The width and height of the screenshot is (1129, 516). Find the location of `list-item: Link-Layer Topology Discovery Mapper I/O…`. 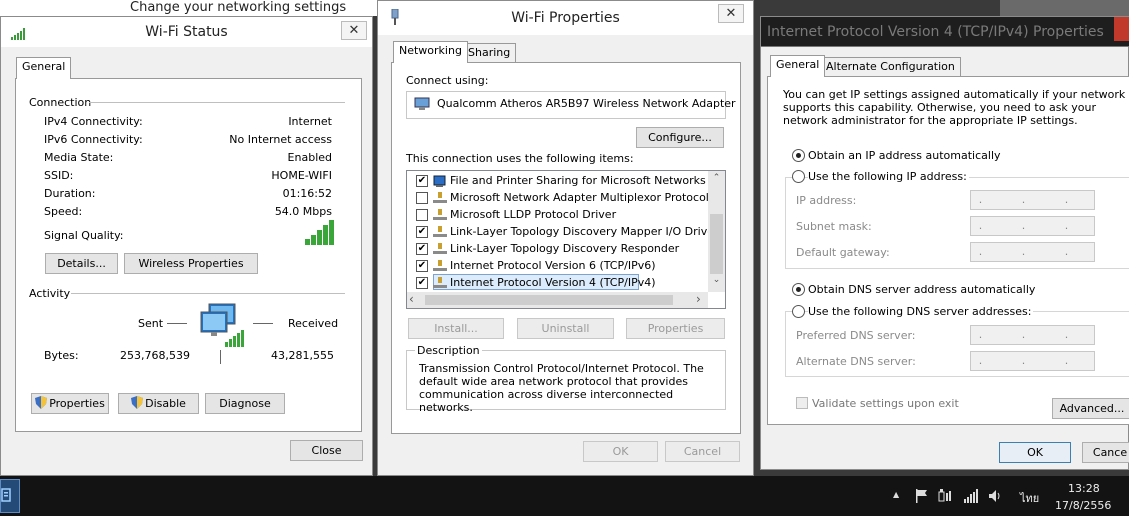

list-item: Link-Layer Topology Discovery Mapper I/O… is located at coordinates (584, 231).